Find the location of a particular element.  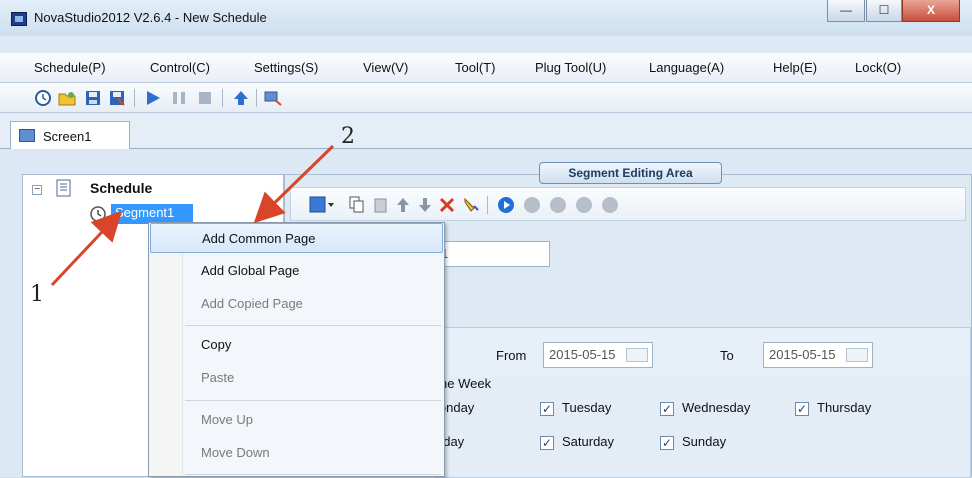

open-folder-icon is located at coordinates (67, 98).